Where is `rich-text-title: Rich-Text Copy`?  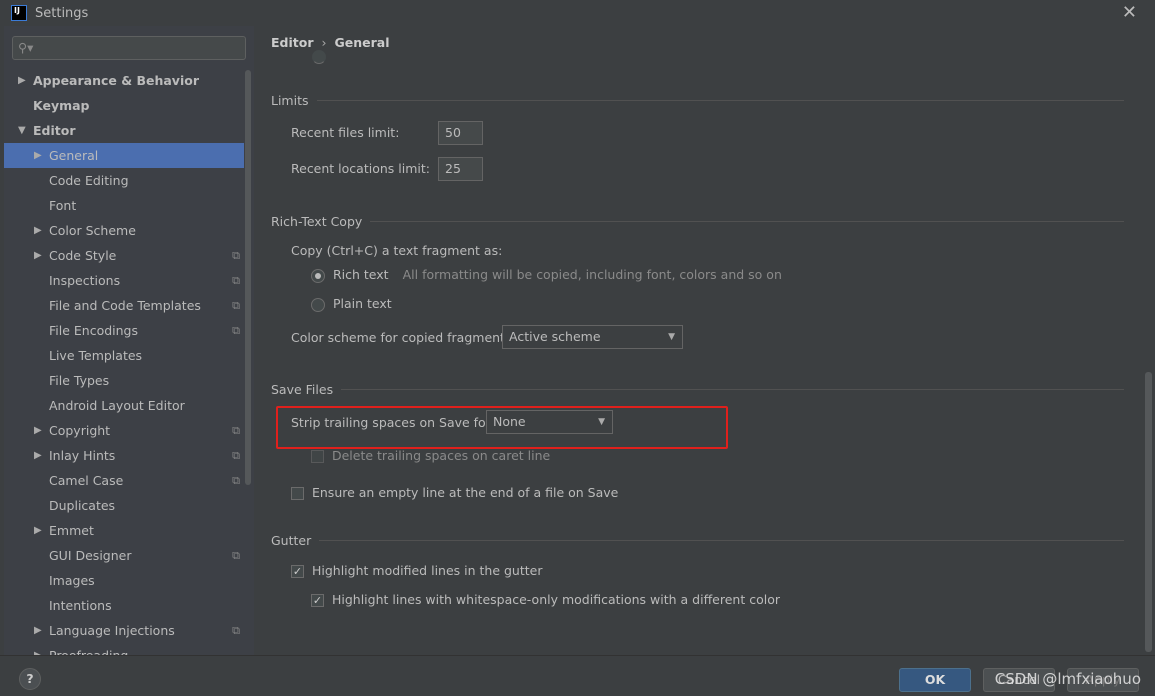 rich-text-title: Rich-Text Copy is located at coordinates (317, 221).